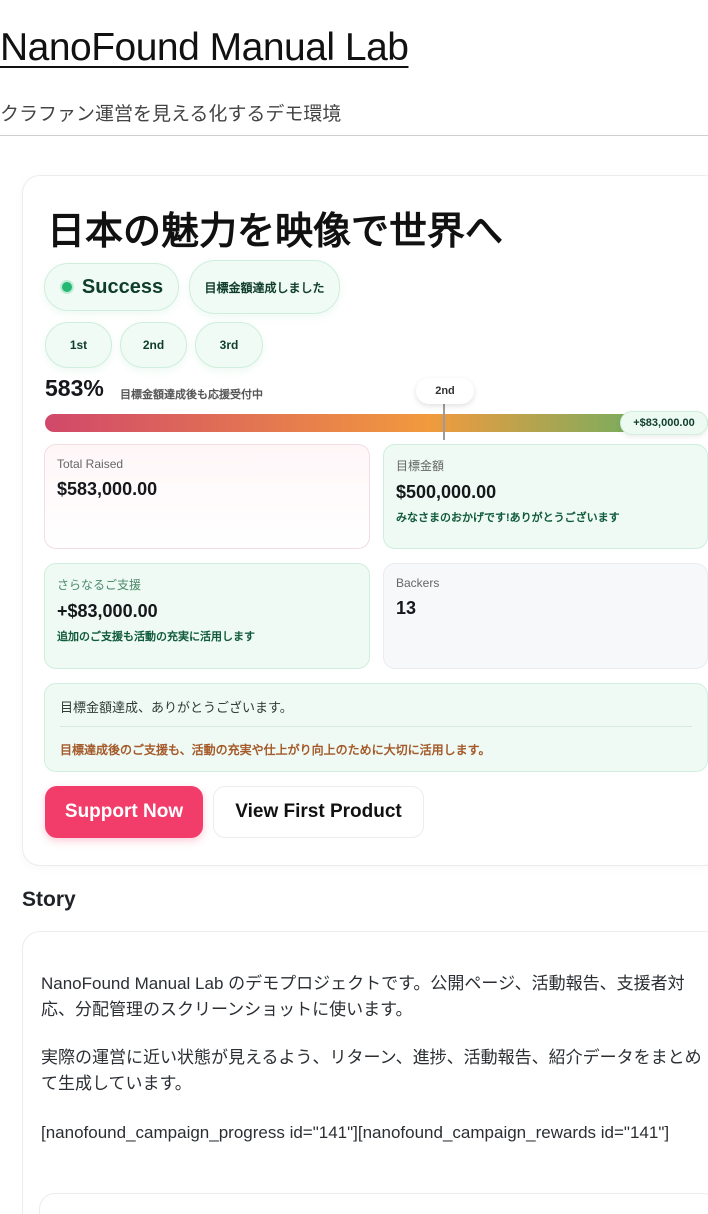 Image resolution: width=708 pixels, height=1214 pixels. I want to click on funding-percent: 583%, so click(74, 388).